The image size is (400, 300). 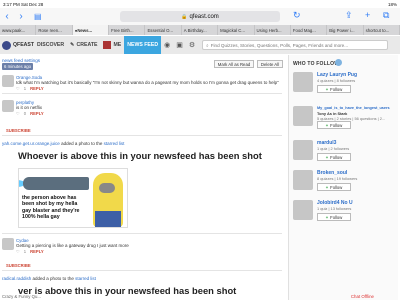 What do you see at coordinates (17, 66) in the screenshot?
I see `time-pill: 6 minutes ago` at bounding box center [17, 66].